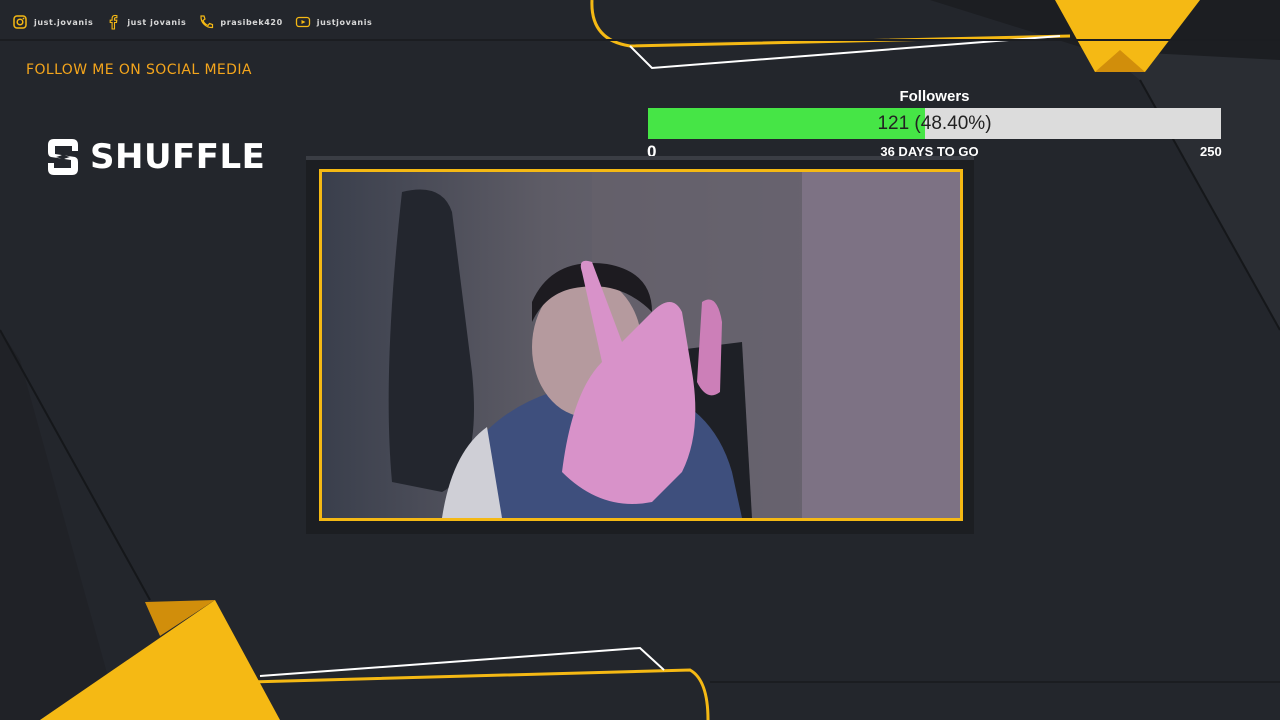 This screenshot has width=1280, height=720. What do you see at coordinates (20, 22) in the screenshot?
I see `instagram-icon` at bounding box center [20, 22].